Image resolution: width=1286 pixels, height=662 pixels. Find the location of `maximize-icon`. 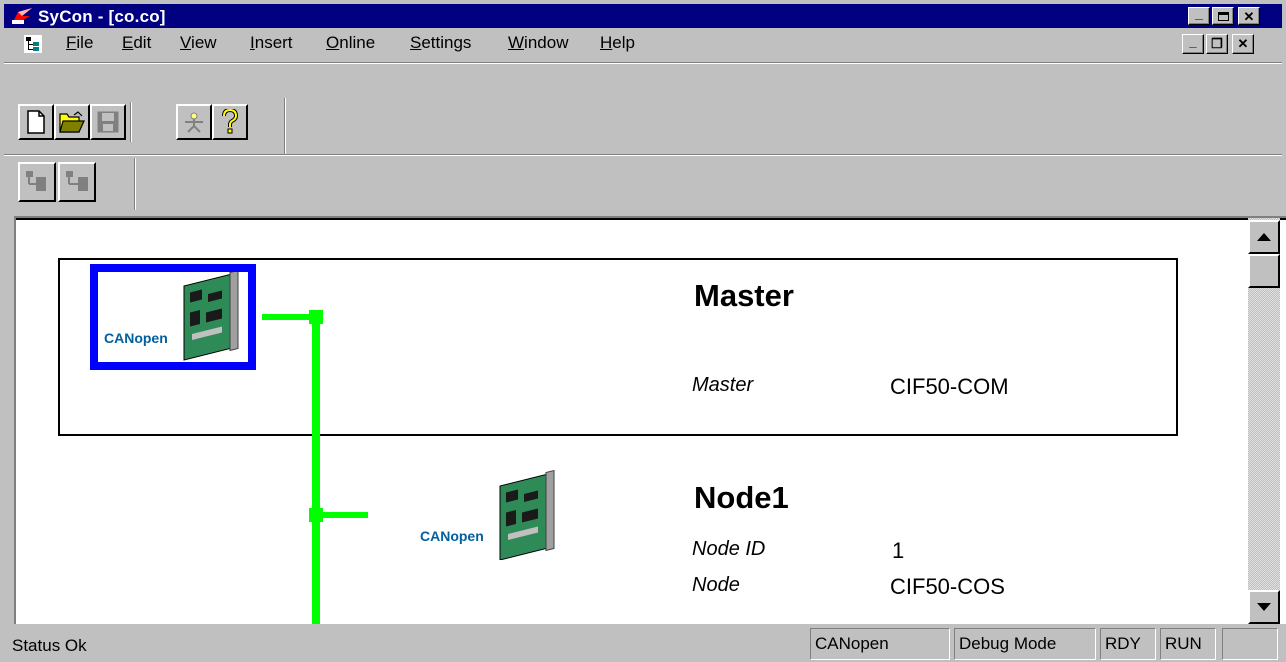

maximize-icon is located at coordinates (1223, 16).